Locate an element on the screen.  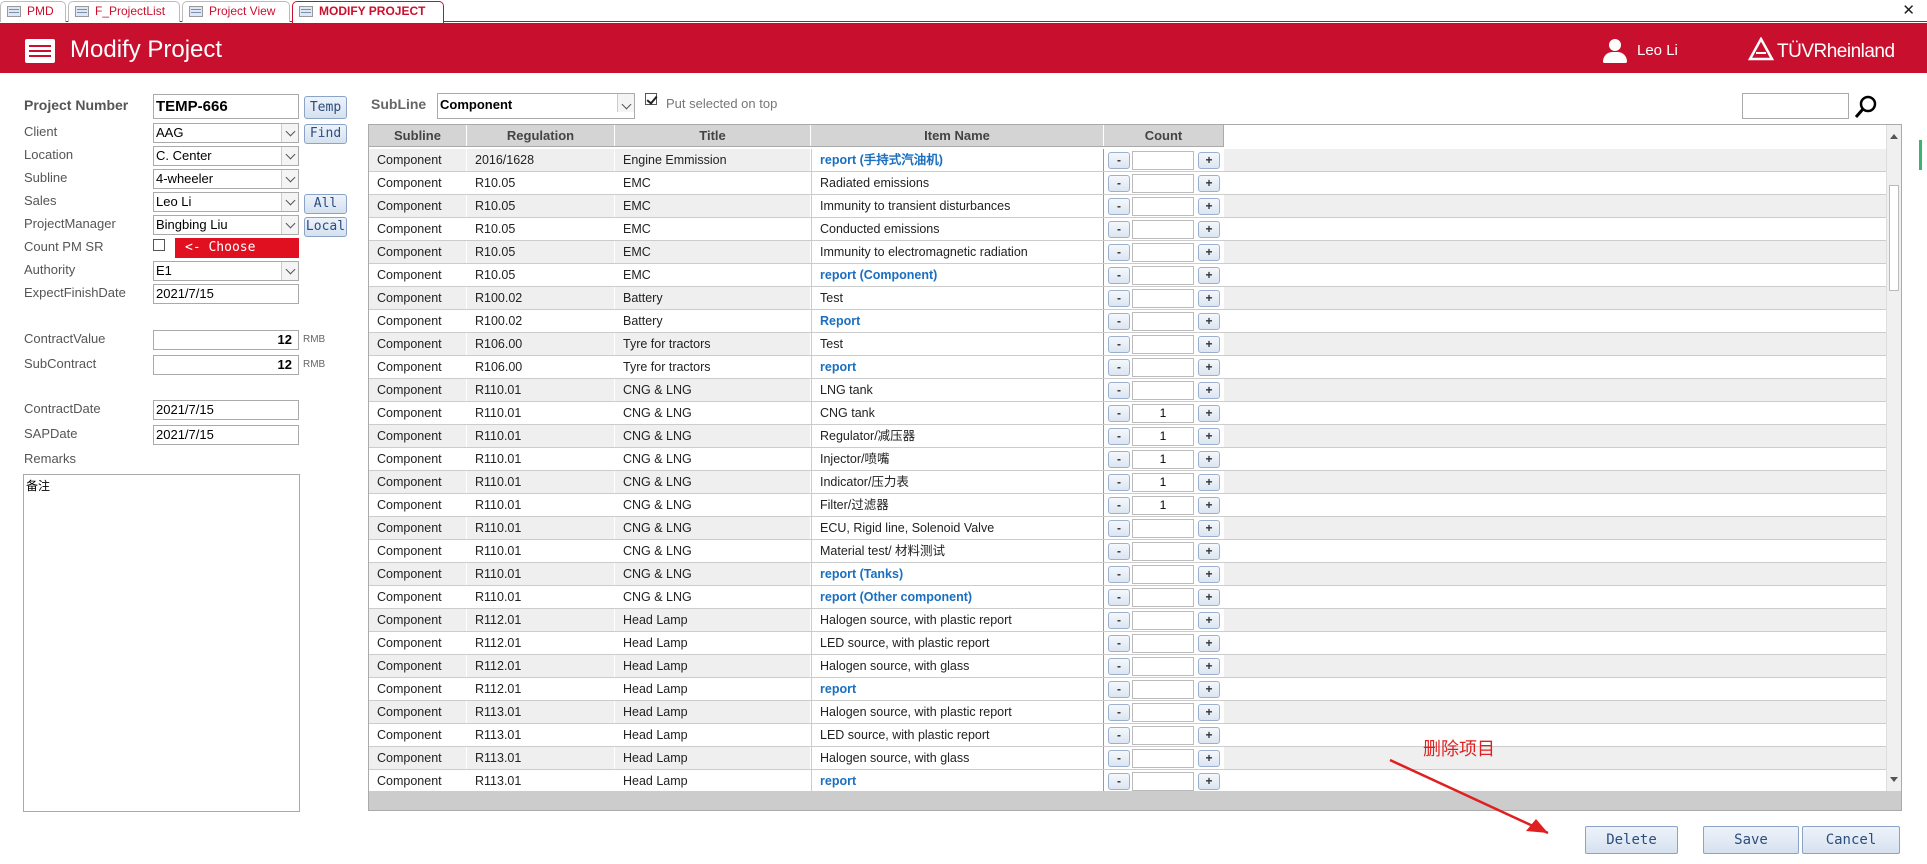
subcontract-field: 12 is located at coordinates (226, 365).